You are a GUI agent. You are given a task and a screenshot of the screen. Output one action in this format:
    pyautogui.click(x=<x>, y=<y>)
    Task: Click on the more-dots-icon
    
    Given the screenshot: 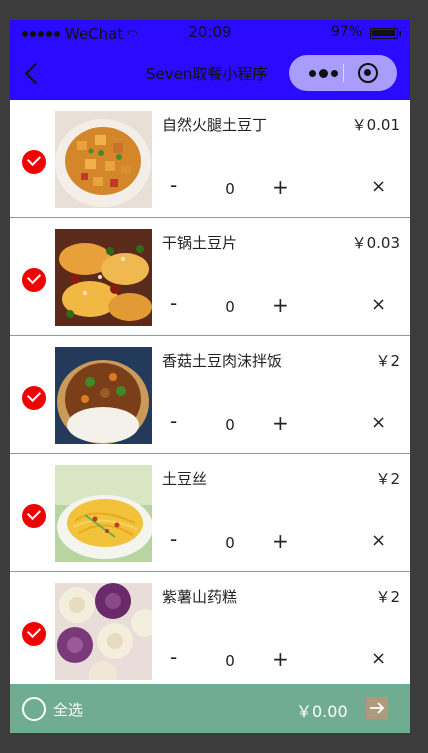 What is the action you would take?
    pyautogui.click(x=326, y=73)
    